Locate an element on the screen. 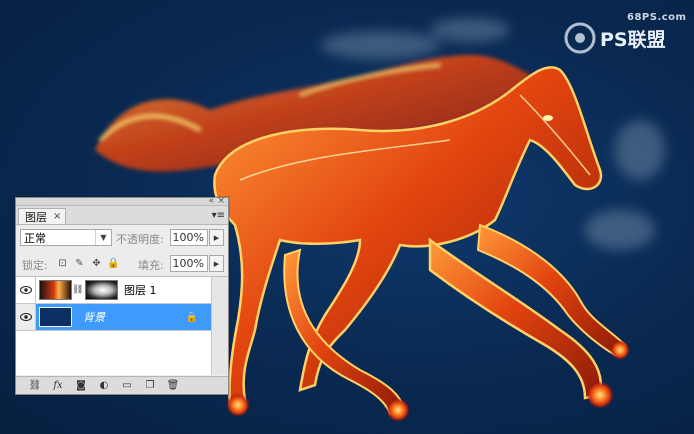  fill-slider-button: ▶ is located at coordinates (216, 263).